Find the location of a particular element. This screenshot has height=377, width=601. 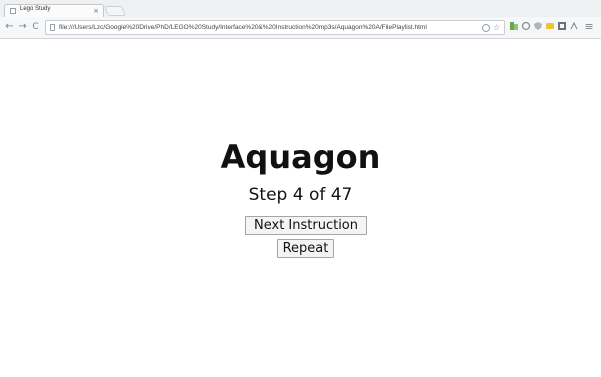

next-instruction-button: Next Instruction is located at coordinates (306, 225).